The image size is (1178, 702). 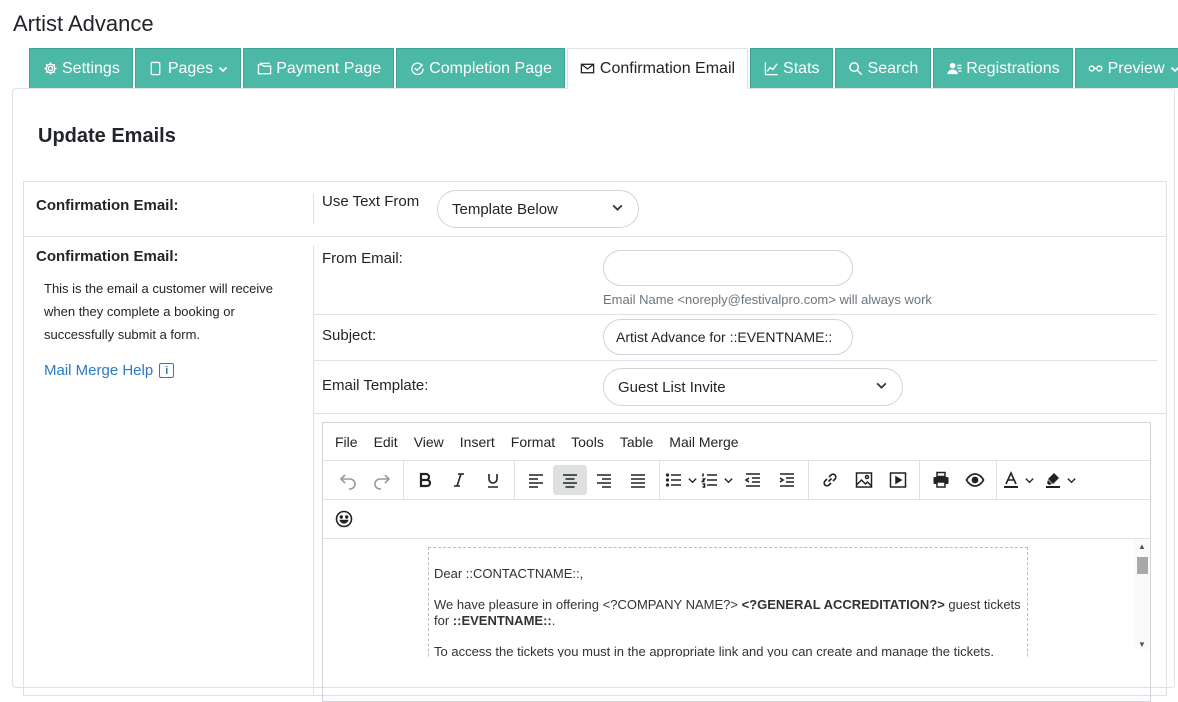 I want to click on link-icon, so click(x=830, y=480).